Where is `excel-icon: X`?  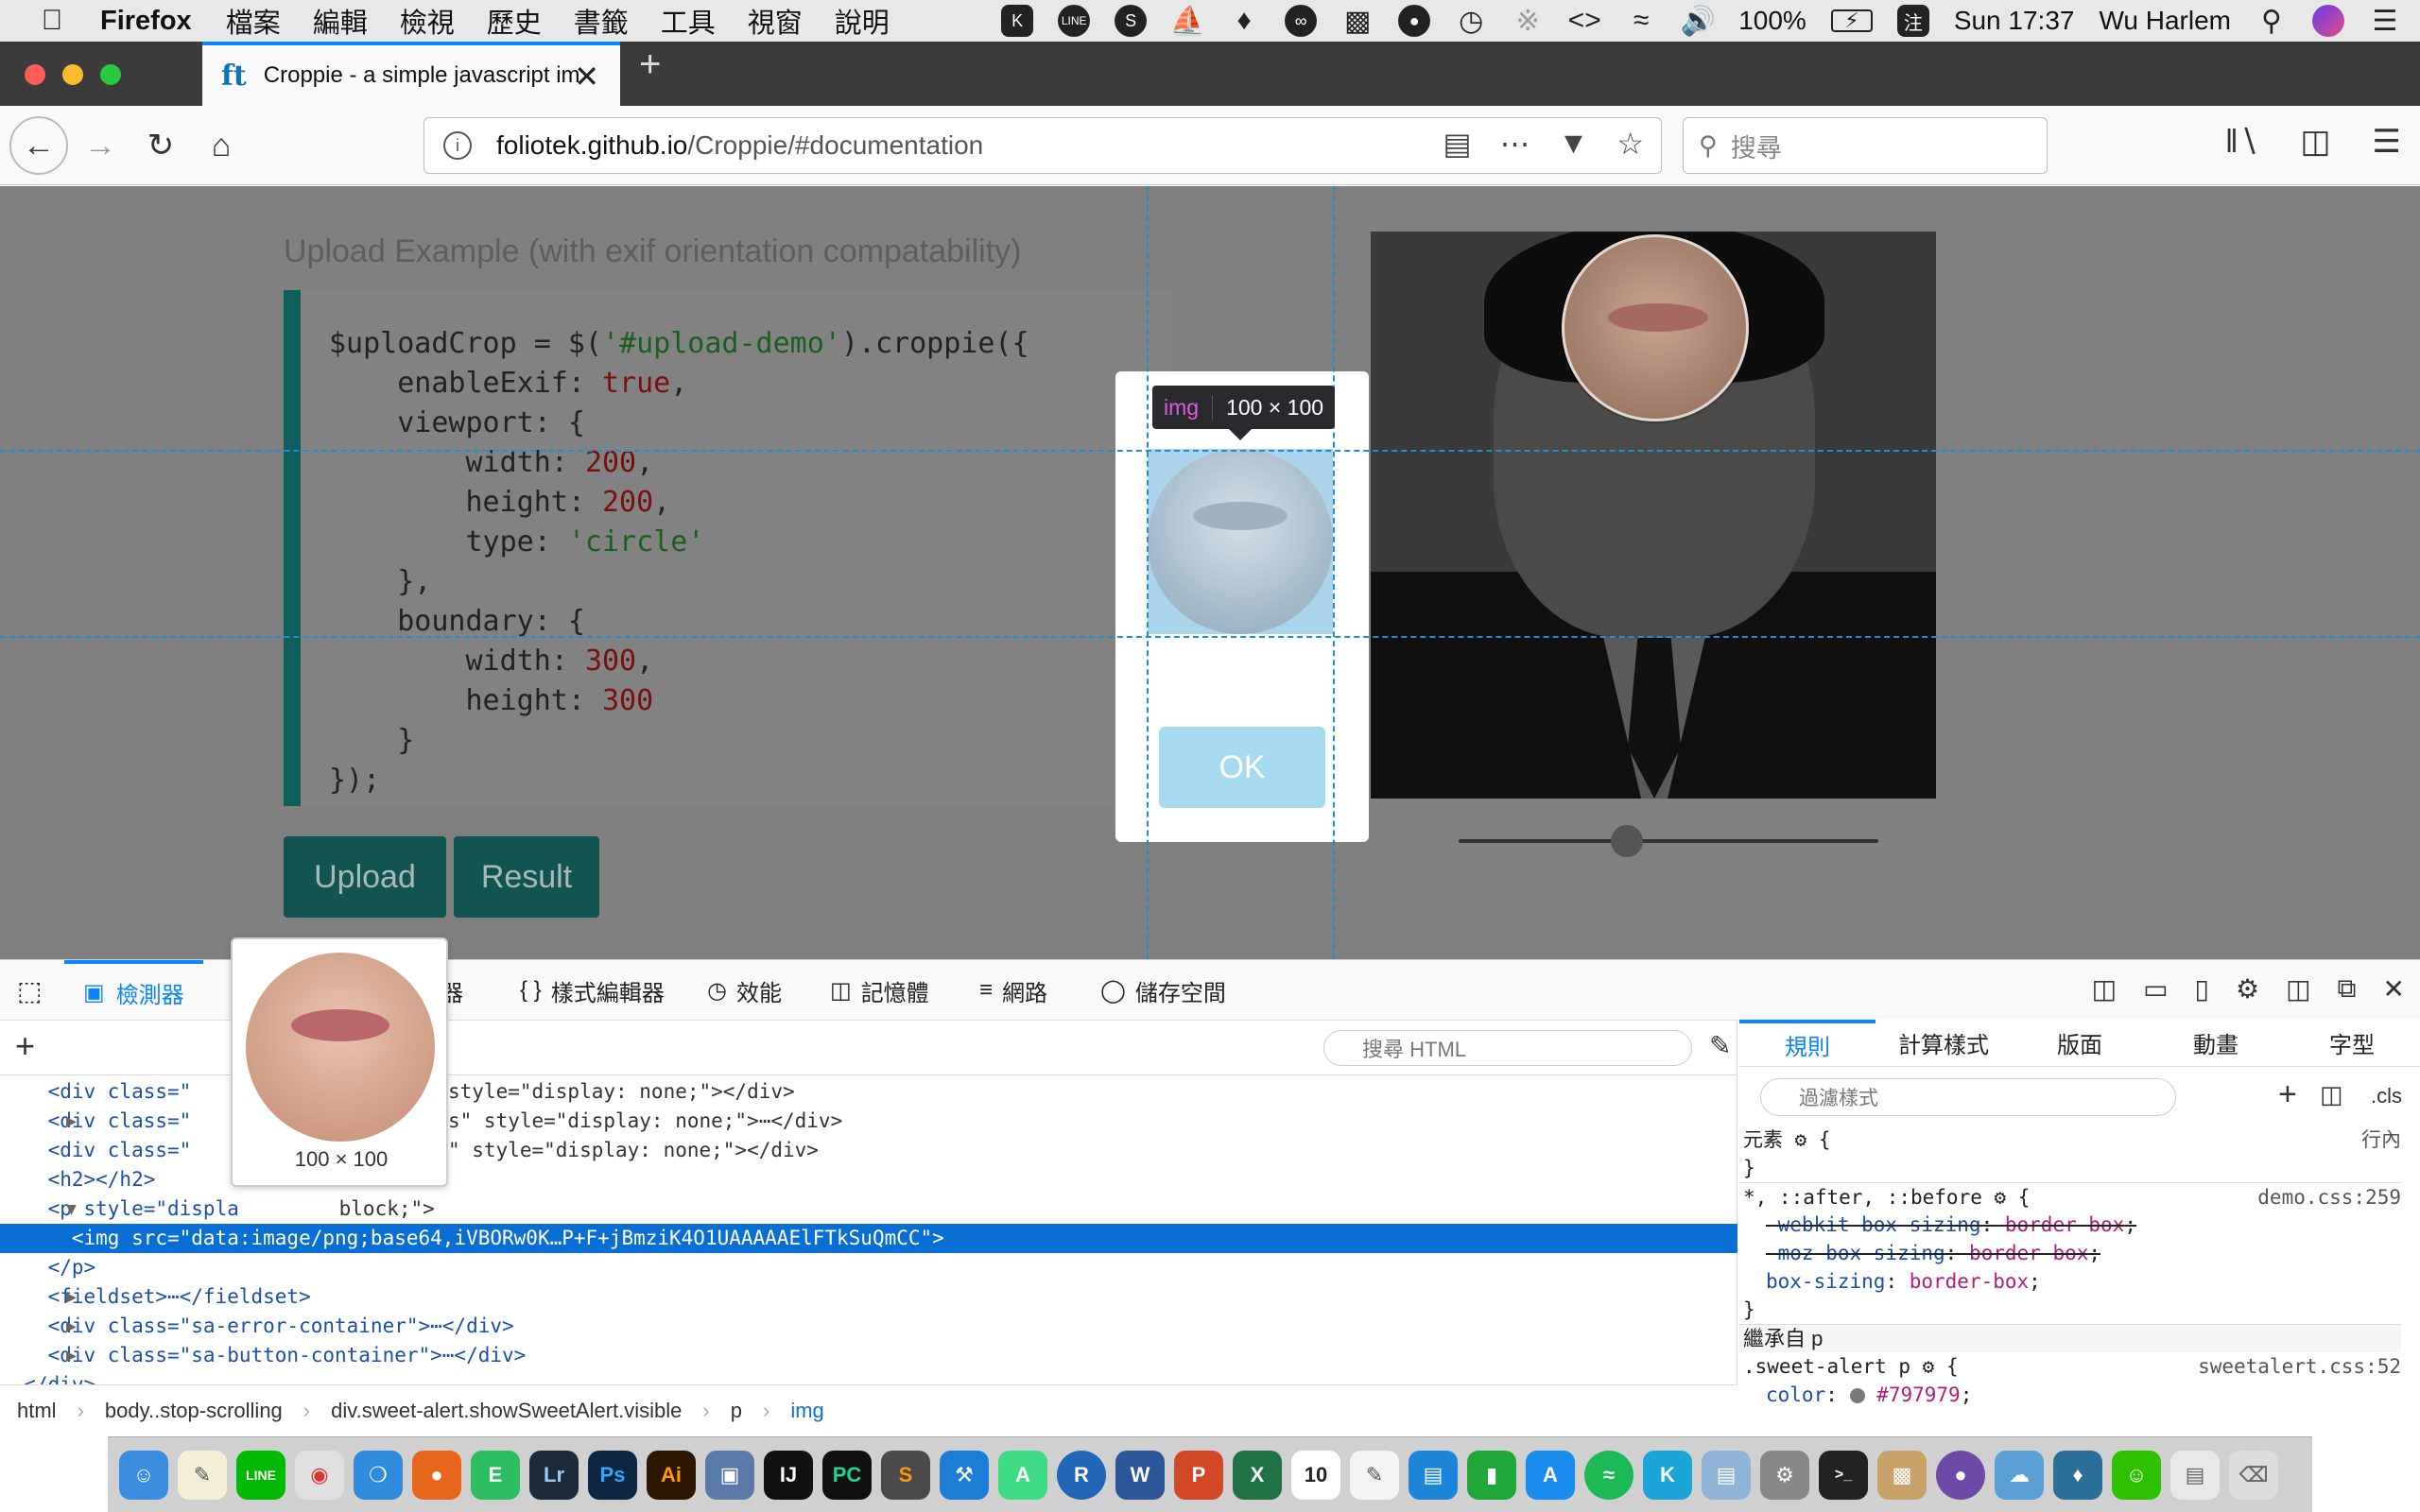 excel-icon: X is located at coordinates (1257, 1475).